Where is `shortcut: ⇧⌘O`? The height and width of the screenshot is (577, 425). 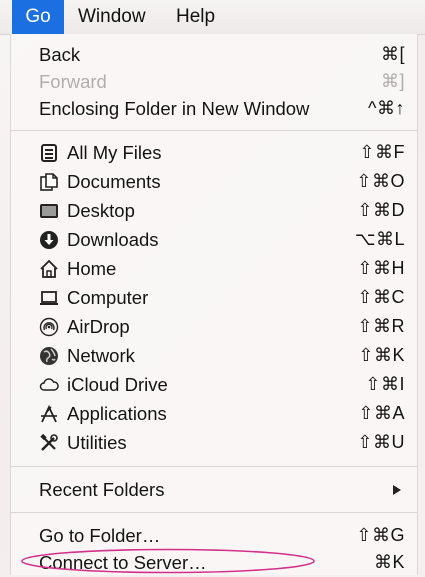
shortcut: ⇧⌘O is located at coordinates (380, 181).